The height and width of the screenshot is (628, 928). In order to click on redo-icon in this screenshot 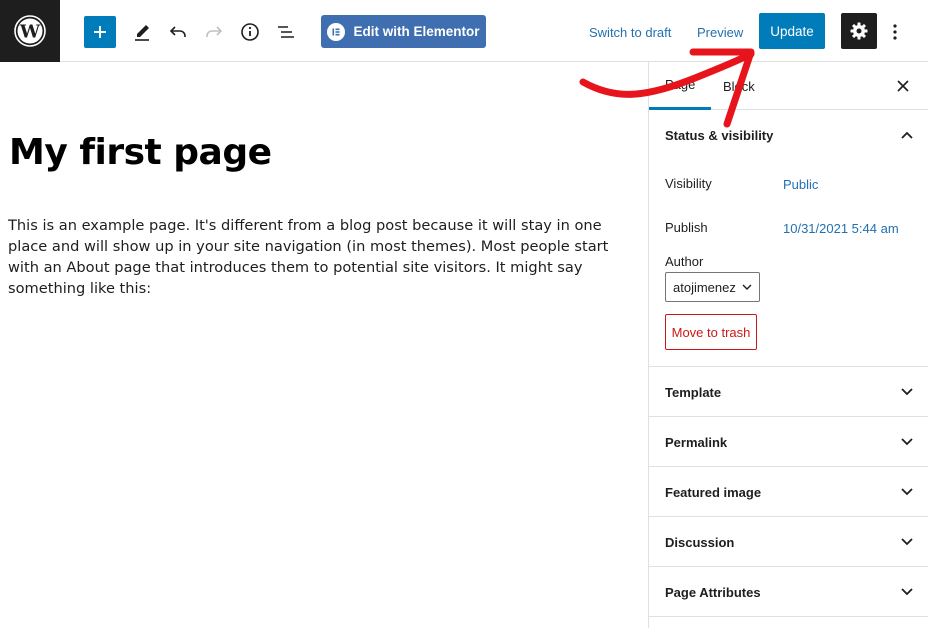, I will do `click(214, 31)`.